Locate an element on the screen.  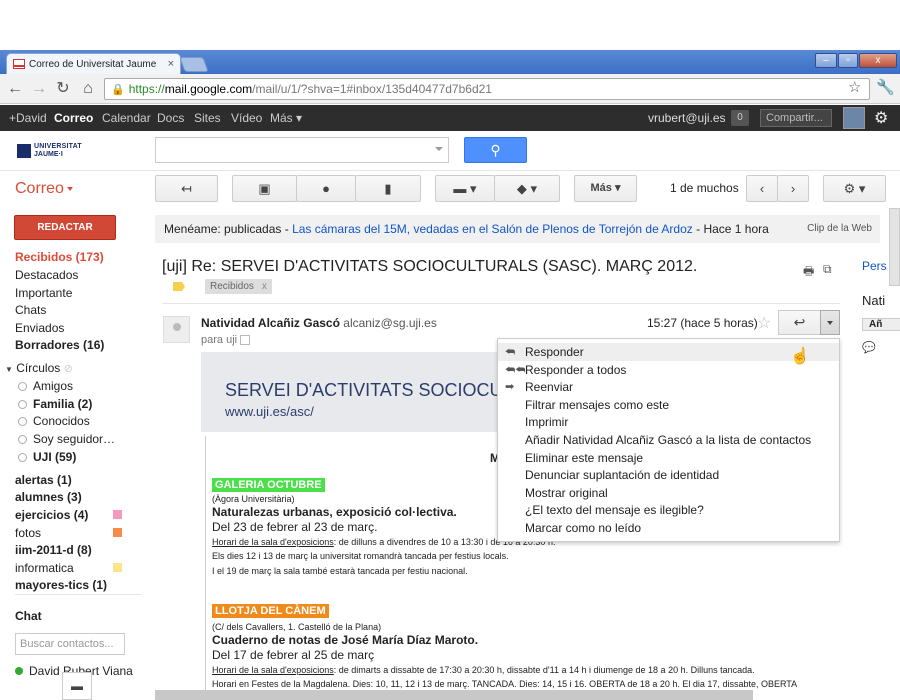
label-fotos: fotos is located at coordinates (28, 533).